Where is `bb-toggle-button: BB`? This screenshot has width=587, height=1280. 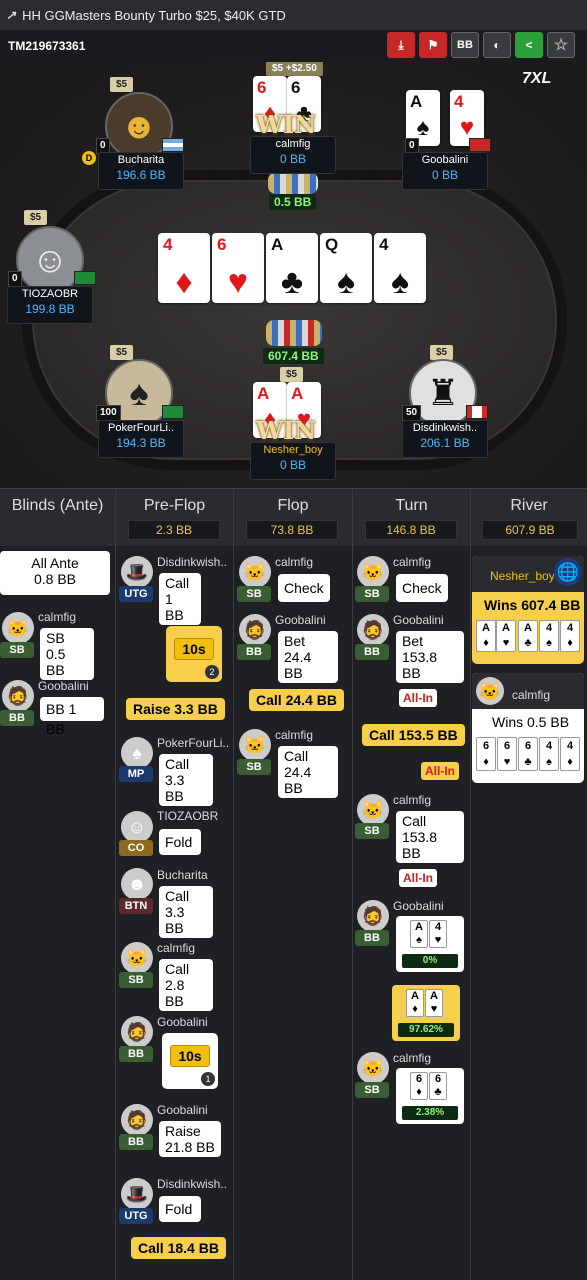 bb-toggle-button: BB is located at coordinates (465, 45).